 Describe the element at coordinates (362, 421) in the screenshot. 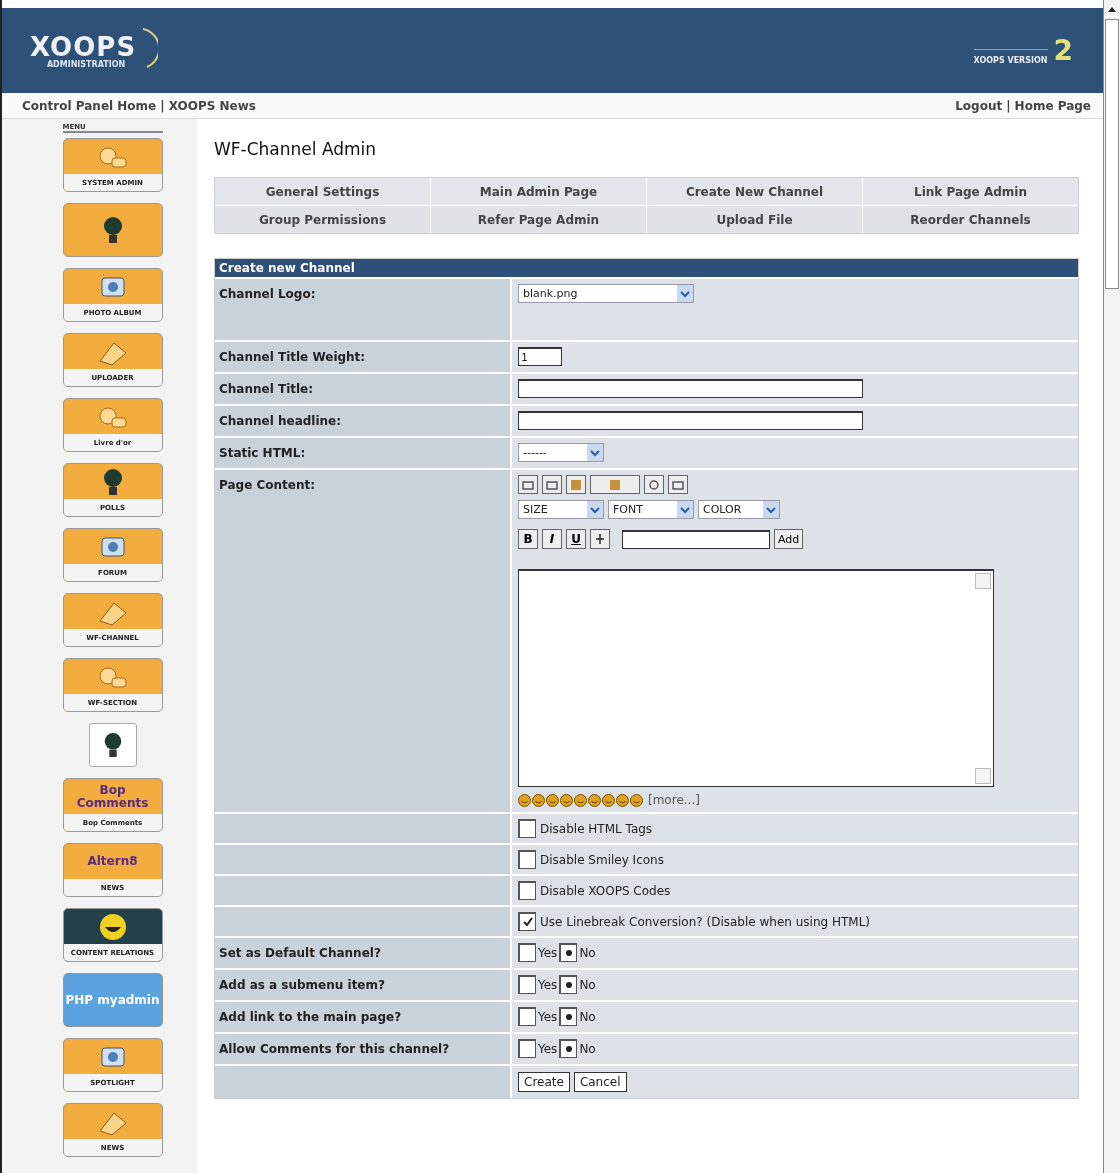

I see `field-label: Channel headline:` at that location.